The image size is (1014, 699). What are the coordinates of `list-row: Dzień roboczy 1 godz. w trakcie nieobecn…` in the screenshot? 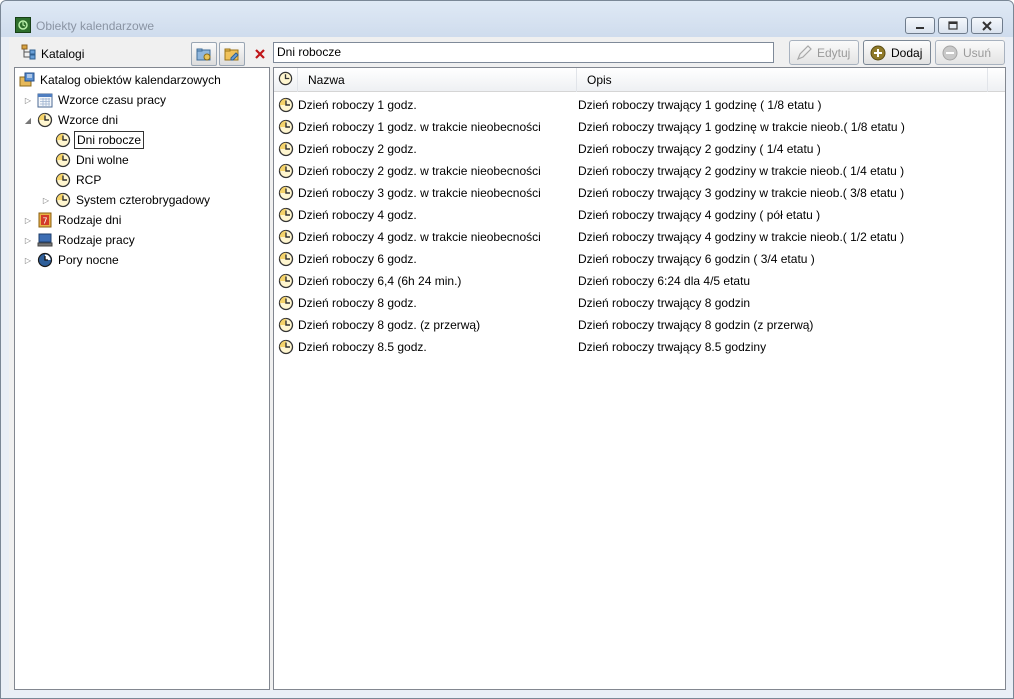 It's located at (639, 127).